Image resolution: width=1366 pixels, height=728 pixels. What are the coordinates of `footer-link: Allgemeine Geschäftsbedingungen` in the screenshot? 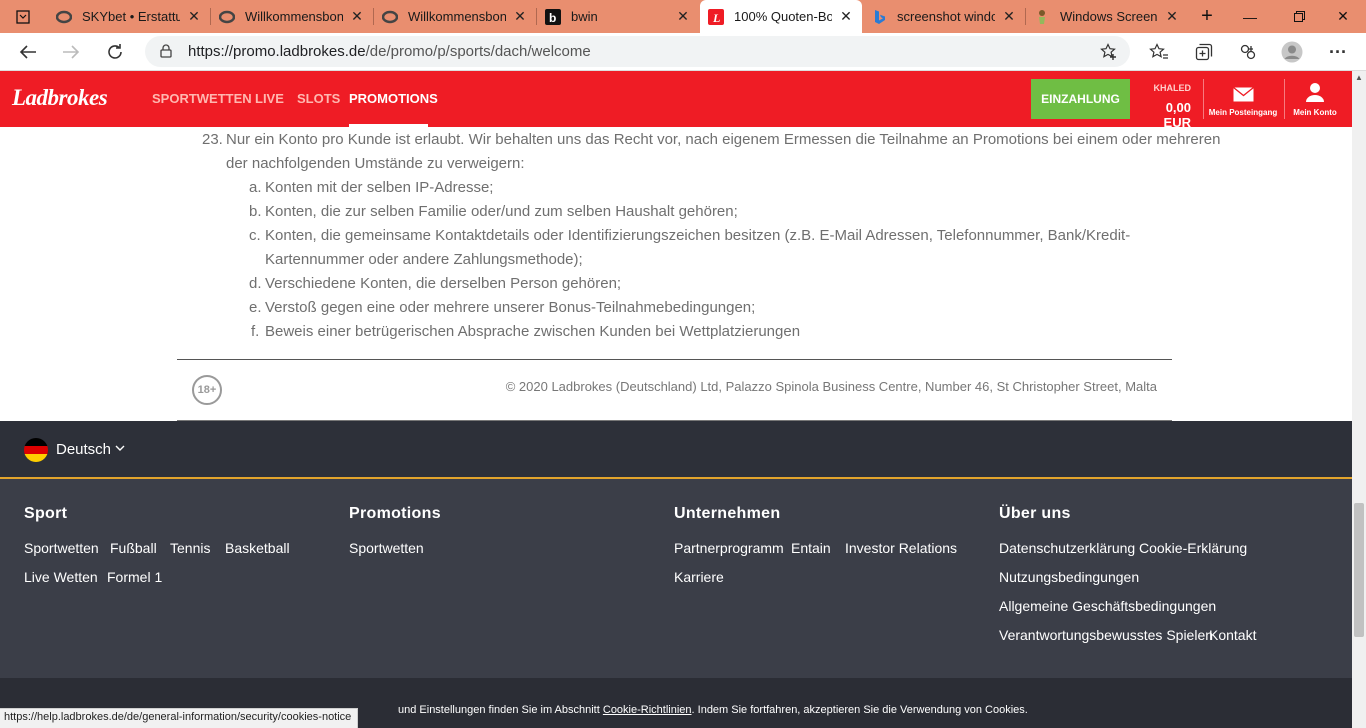 It's located at (1107, 606).